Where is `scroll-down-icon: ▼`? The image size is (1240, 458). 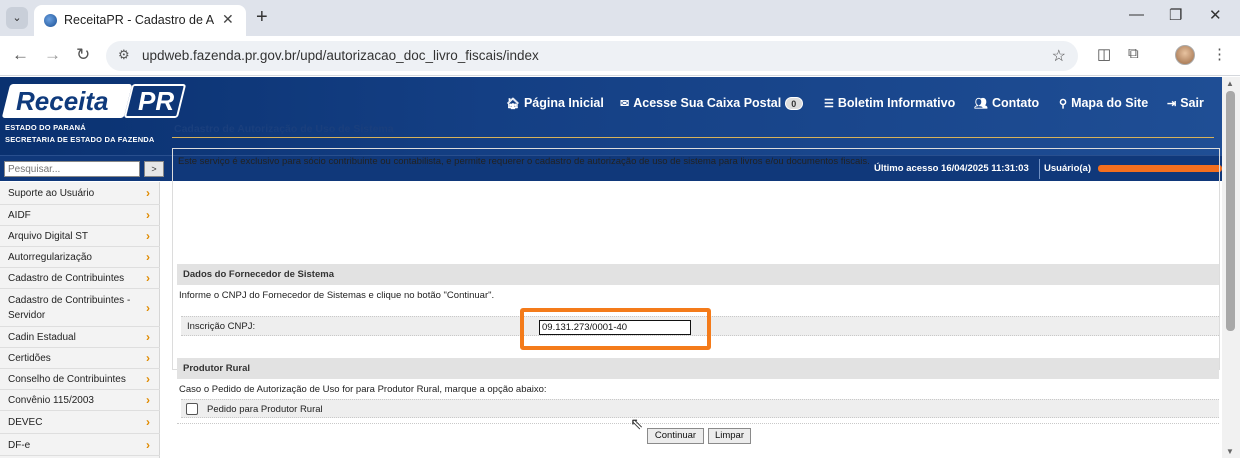
scroll-down-icon: ▼ is located at coordinates (1230, 451).